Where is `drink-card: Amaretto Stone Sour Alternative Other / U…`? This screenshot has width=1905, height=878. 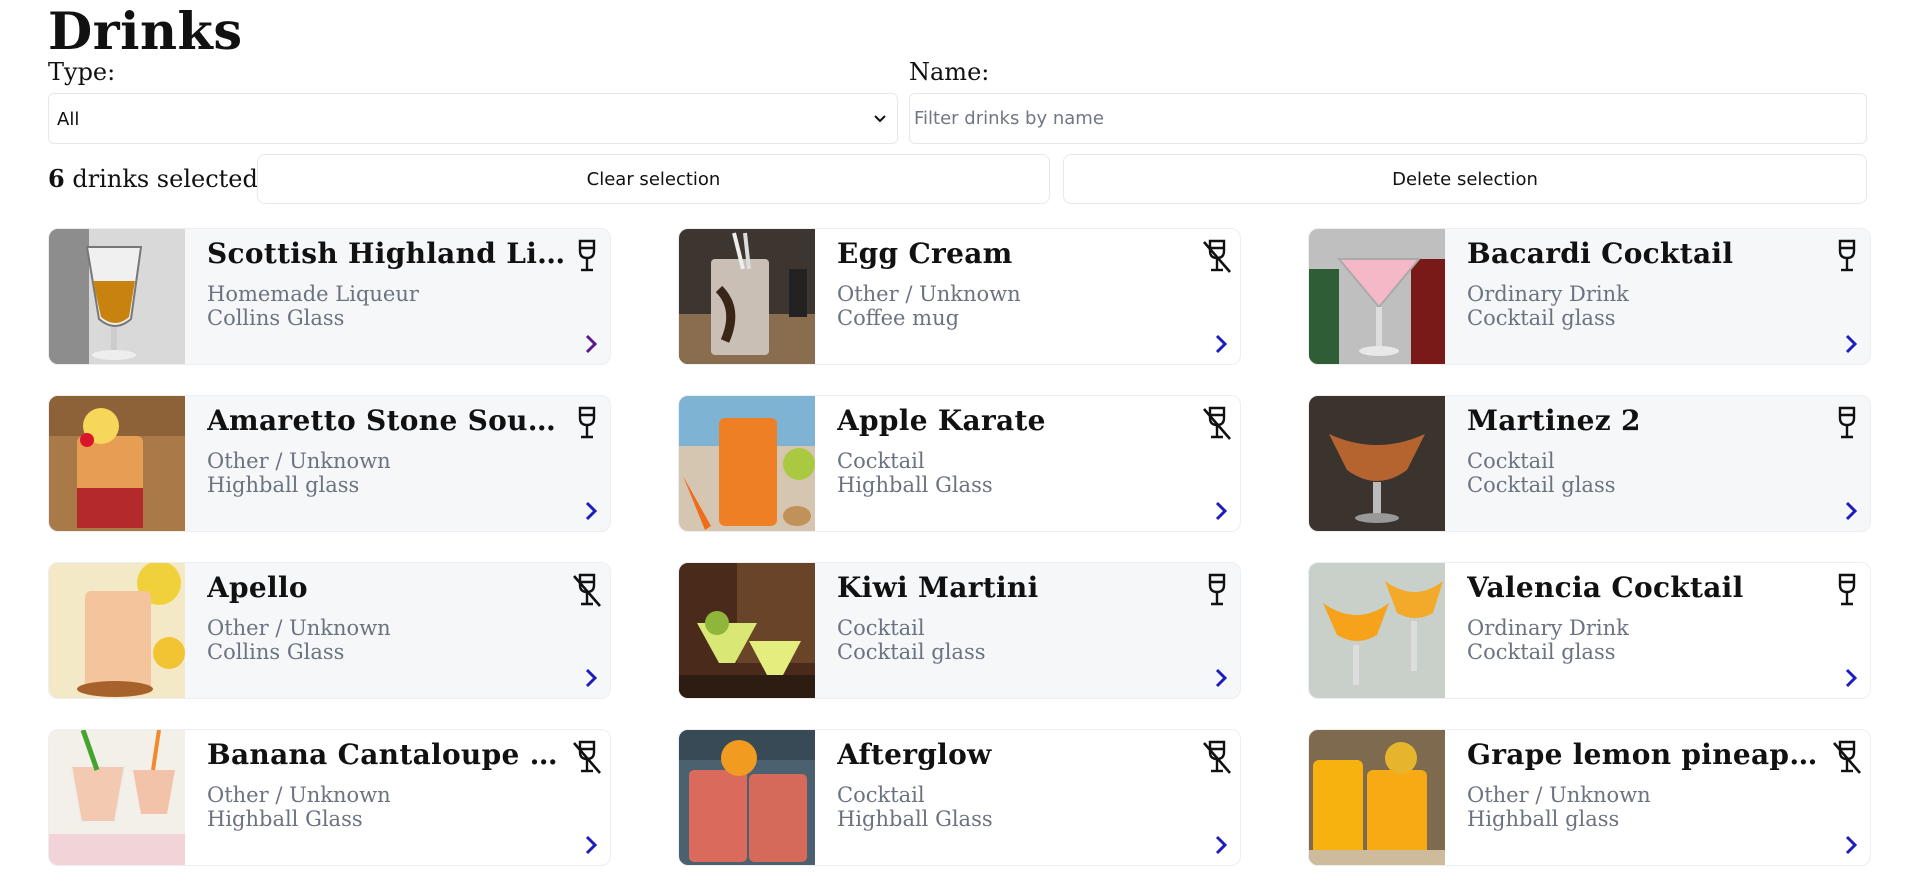 drink-card: Amaretto Stone Sour Alternative Other / U… is located at coordinates (329, 463).